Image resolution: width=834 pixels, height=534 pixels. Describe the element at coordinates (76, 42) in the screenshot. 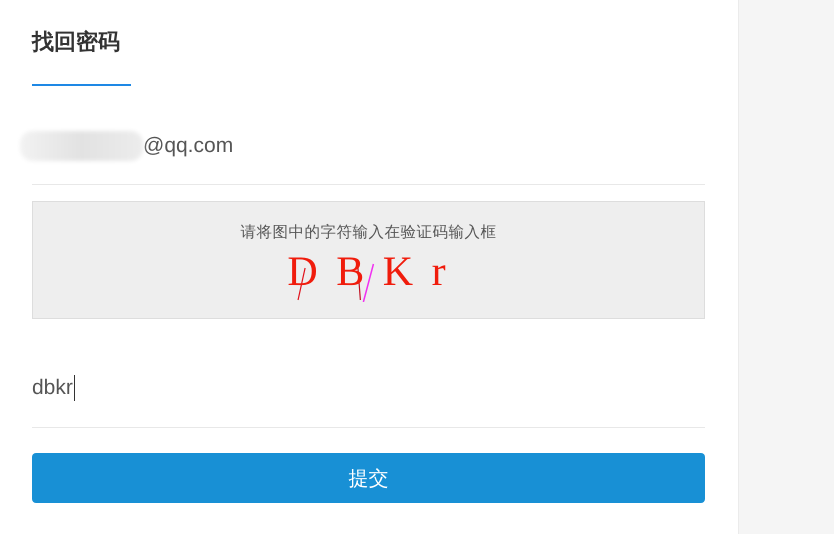

I see `page-title: 找回密码` at that location.